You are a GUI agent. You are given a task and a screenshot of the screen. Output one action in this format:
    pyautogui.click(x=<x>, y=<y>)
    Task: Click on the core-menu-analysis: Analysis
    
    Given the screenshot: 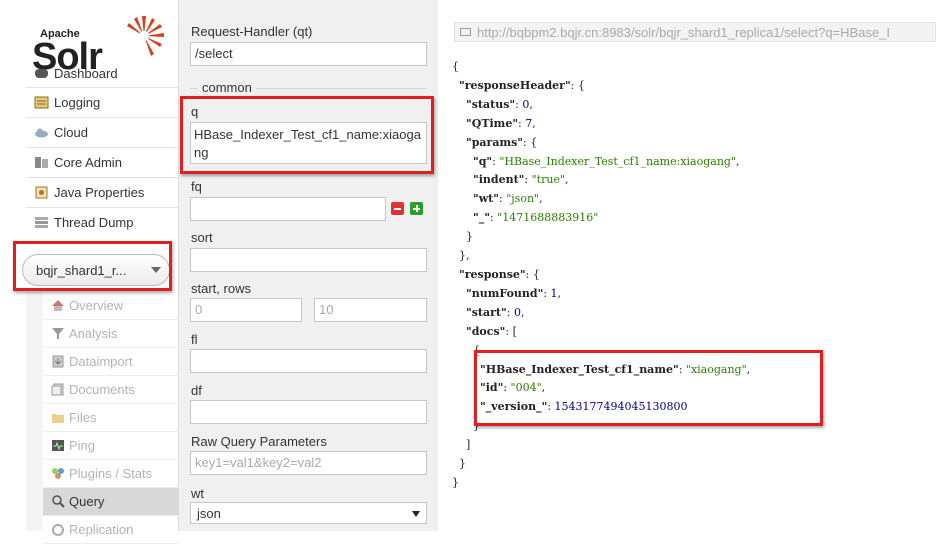 What is the action you would take?
    pyautogui.click(x=110, y=334)
    